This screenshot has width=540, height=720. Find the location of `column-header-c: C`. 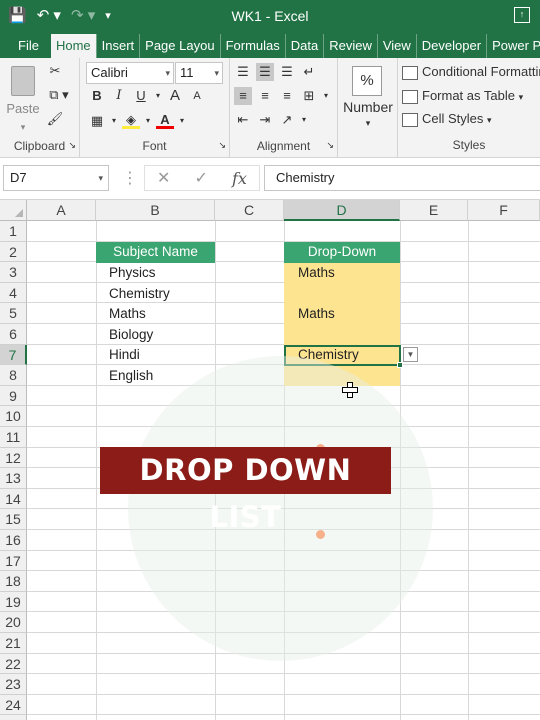

column-header-c: C is located at coordinates (249, 210).